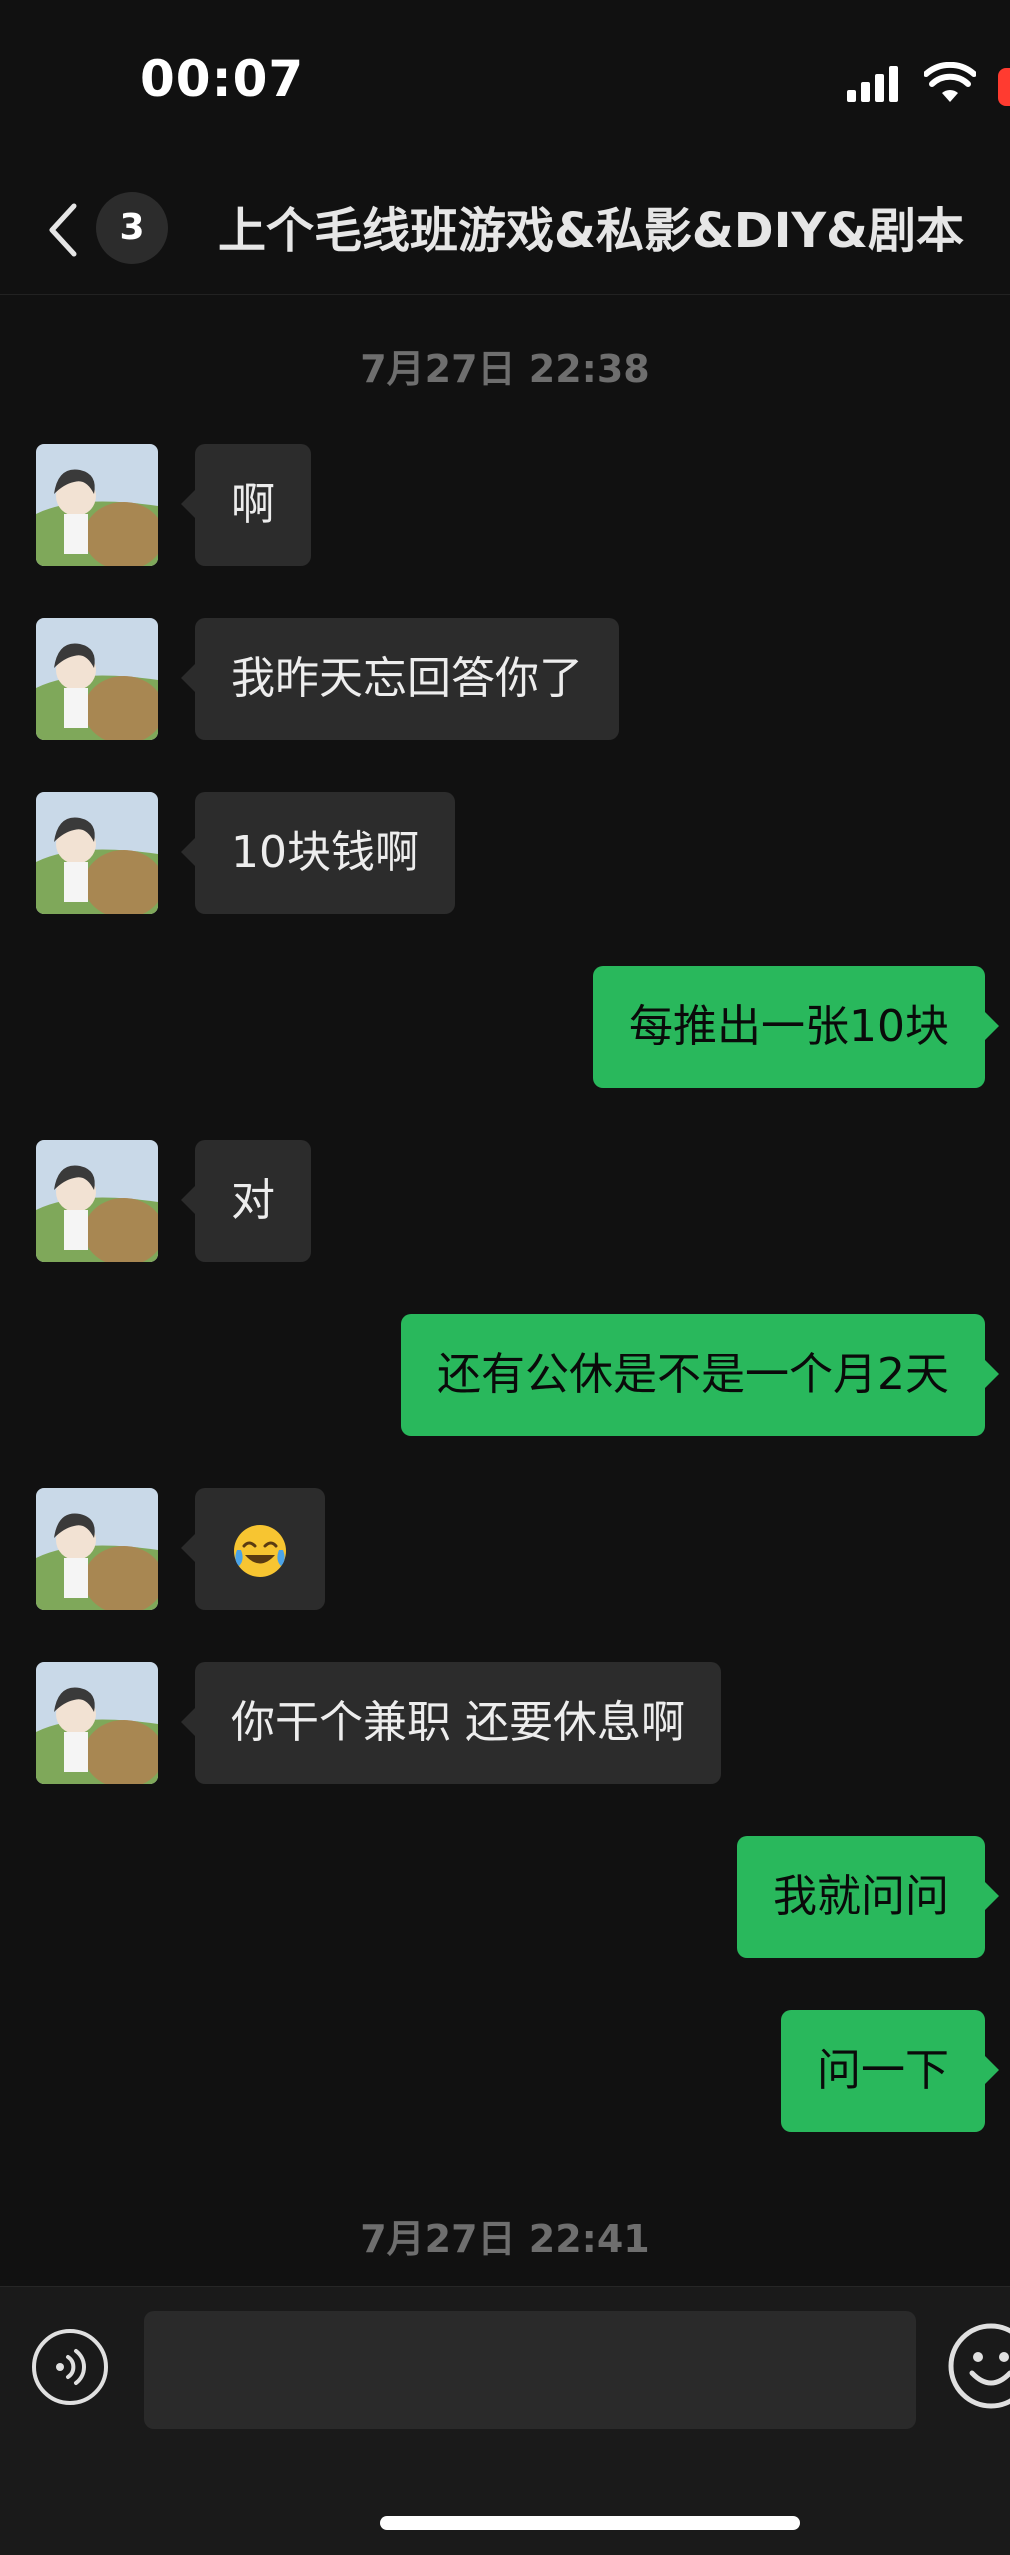 The width and height of the screenshot is (1010, 2555). What do you see at coordinates (796, 1027) in the screenshot?
I see `message-bubble-outgoing: 每推出一张10块` at bounding box center [796, 1027].